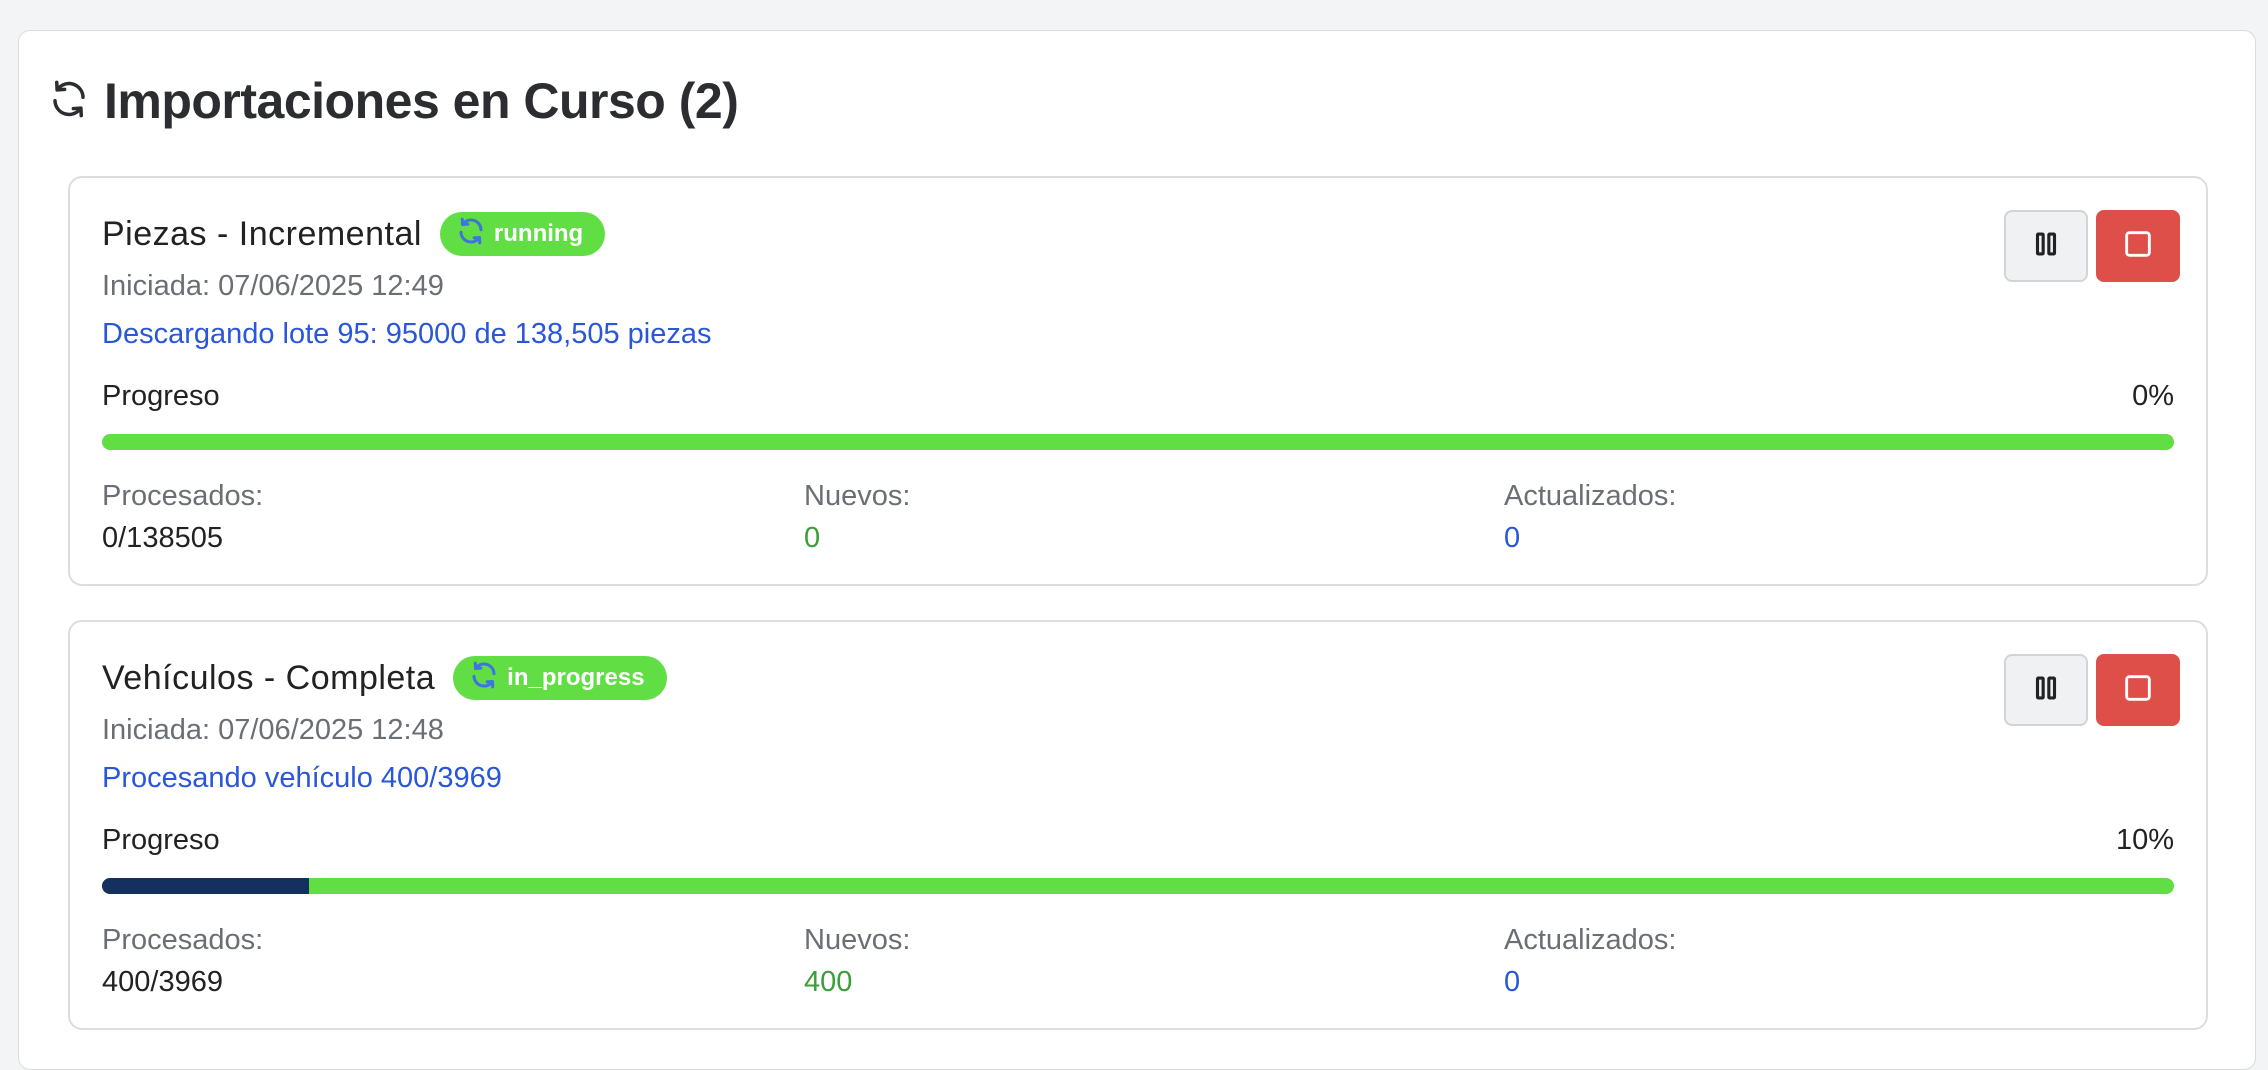 The image size is (2268, 1070). I want to click on stat-value: 0/138505, so click(162, 538).